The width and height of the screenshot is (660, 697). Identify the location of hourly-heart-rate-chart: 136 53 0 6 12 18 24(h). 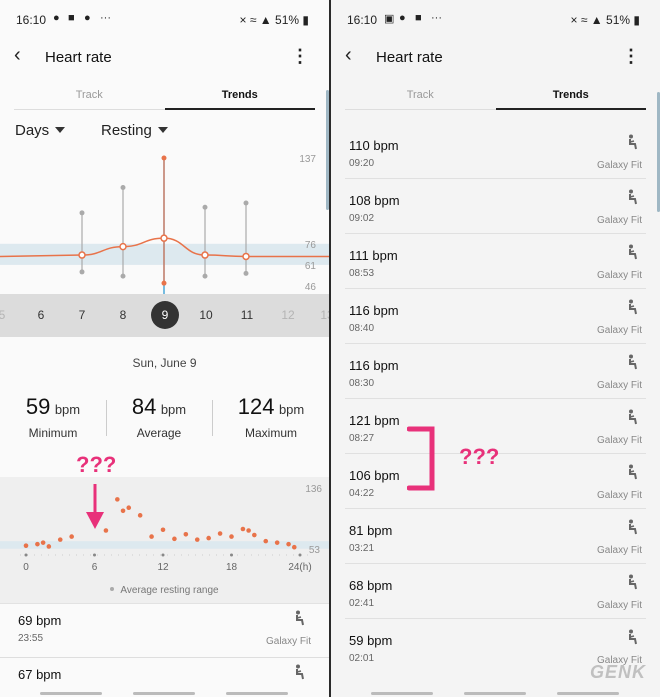
(164, 528).